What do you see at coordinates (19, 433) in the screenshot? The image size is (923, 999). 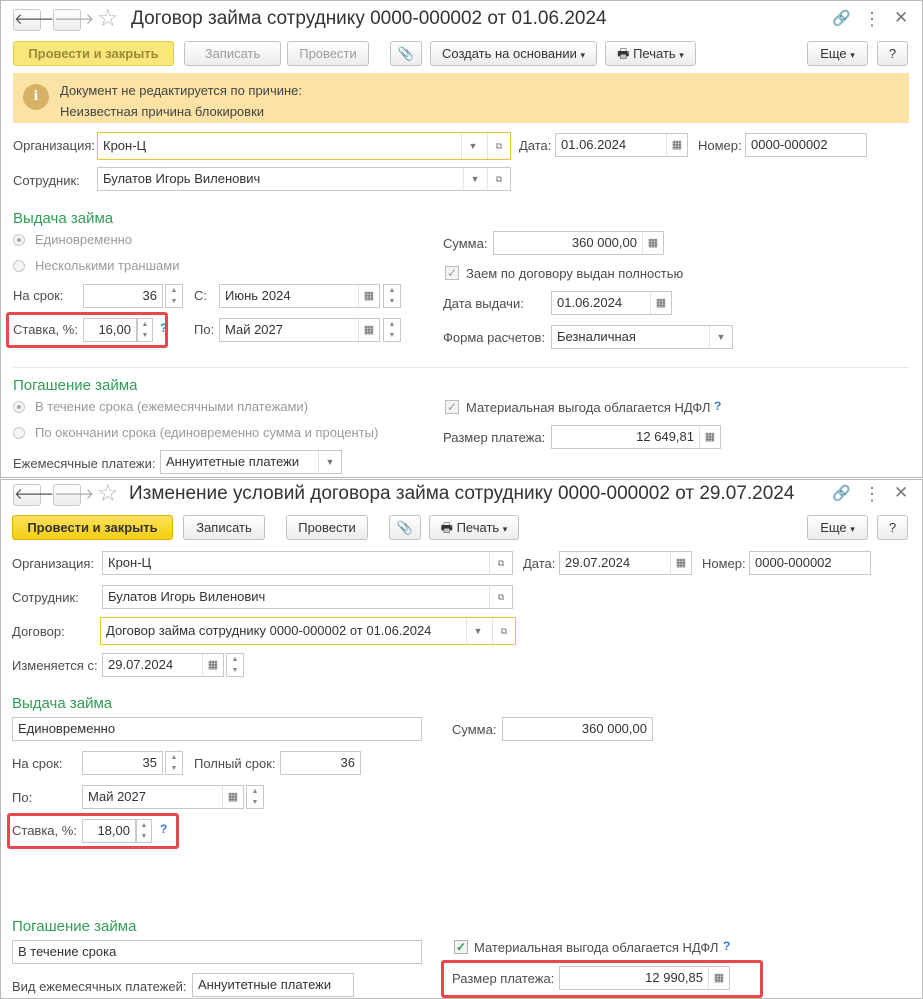 I see `radio-end` at bounding box center [19, 433].